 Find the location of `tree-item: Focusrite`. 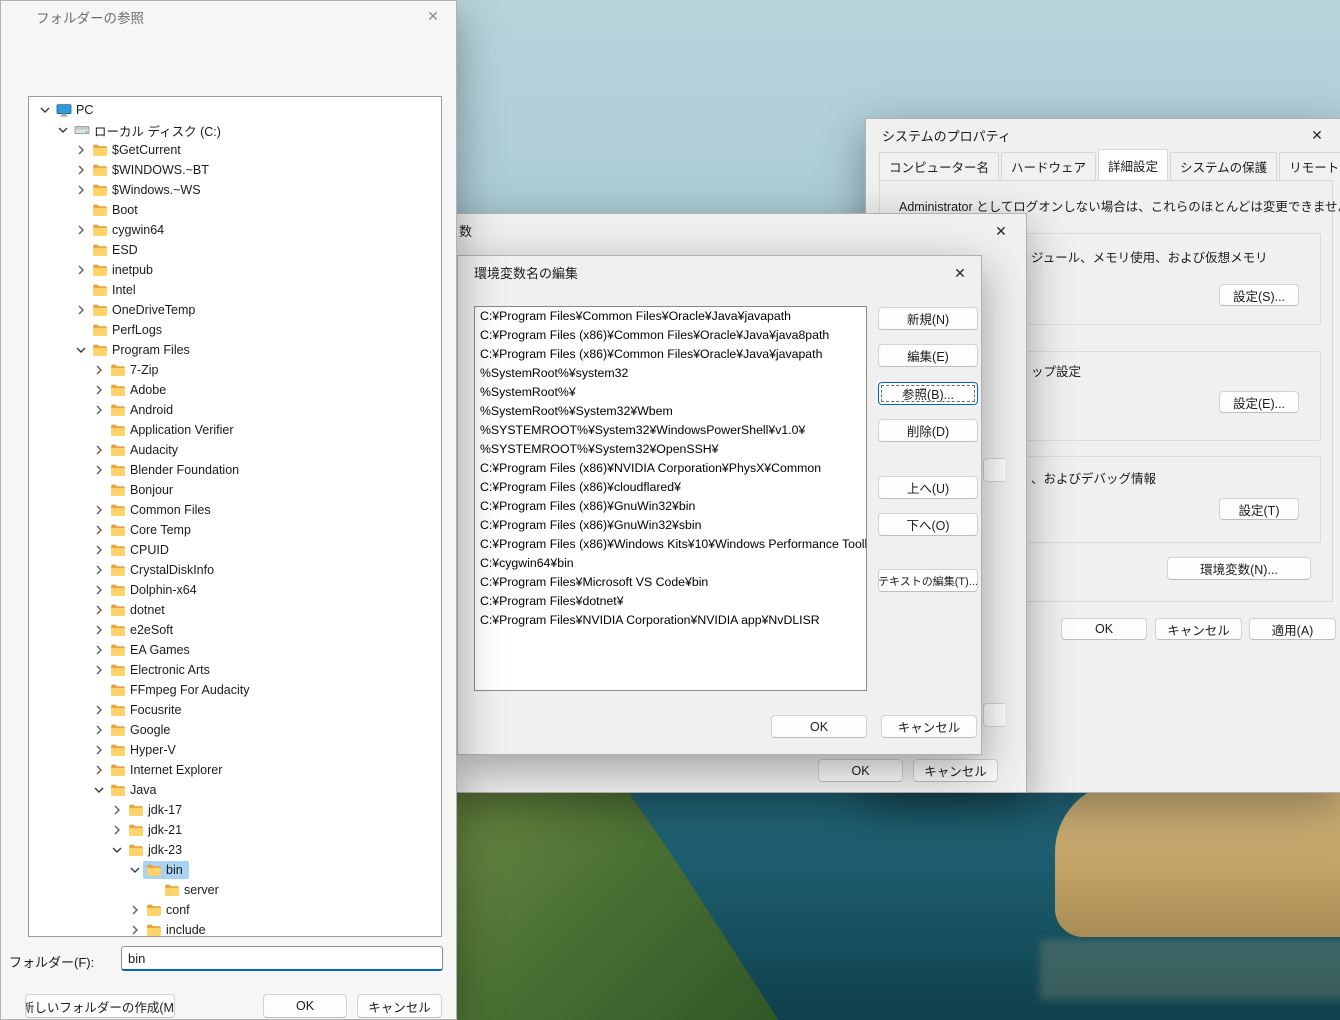

tree-item: Focusrite is located at coordinates (235, 710).